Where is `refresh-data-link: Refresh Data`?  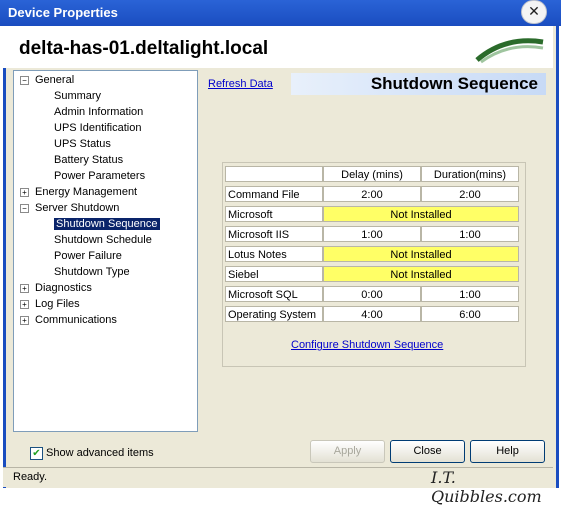 refresh-data-link: Refresh Data is located at coordinates (240, 84).